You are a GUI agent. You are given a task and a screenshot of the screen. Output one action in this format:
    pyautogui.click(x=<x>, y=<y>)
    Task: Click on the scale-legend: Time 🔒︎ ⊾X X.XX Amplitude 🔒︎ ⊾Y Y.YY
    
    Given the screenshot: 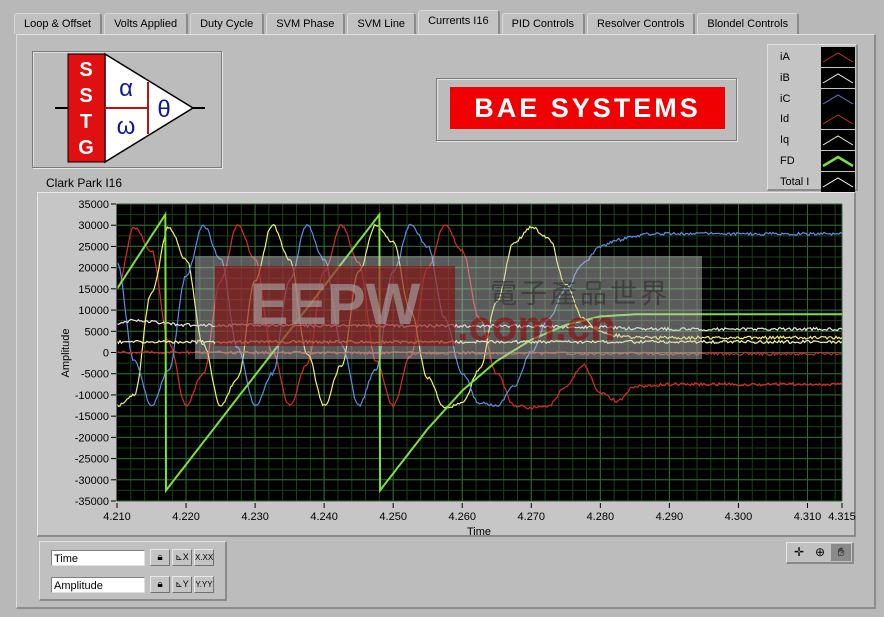 What is the action you would take?
    pyautogui.click(x=133, y=571)
    